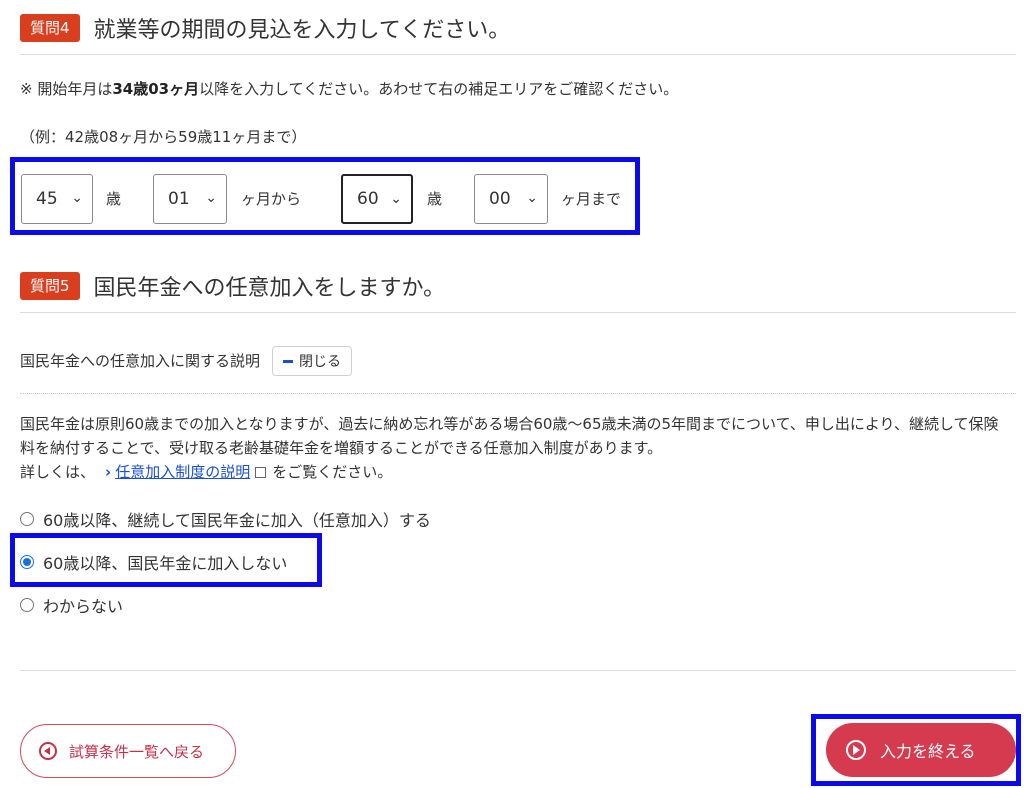  Describe the element at coordinates (114, 199) in the screenshot. I see `unit-age-1: 歳` at that location.